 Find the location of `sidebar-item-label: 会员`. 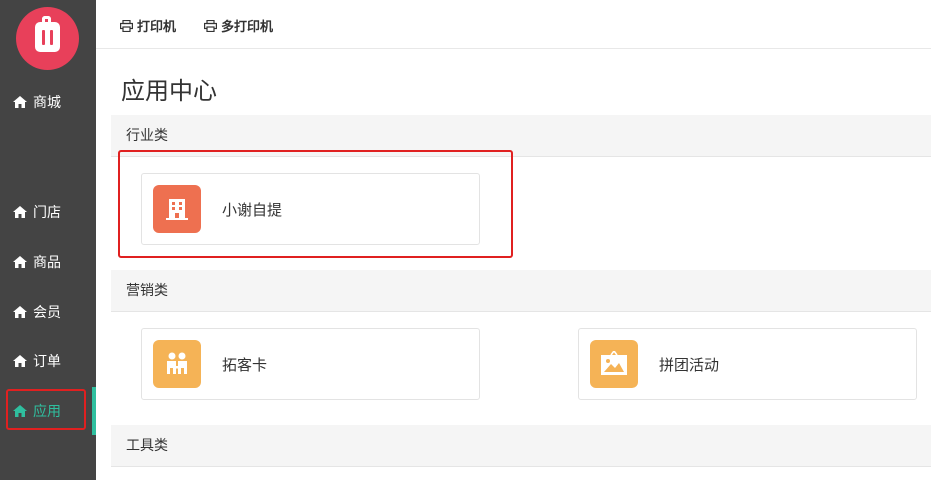

sidebar-item-label: 会员 is located at coordinates (47, 313).